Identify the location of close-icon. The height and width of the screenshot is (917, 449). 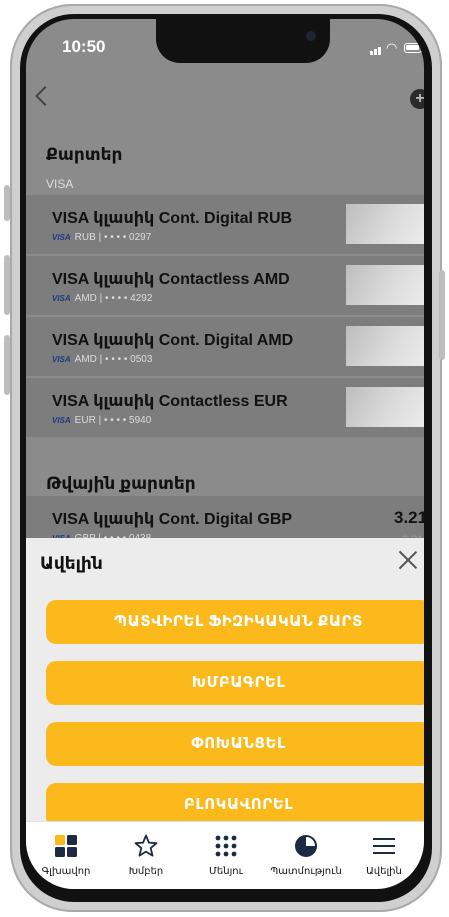
(408, 560).